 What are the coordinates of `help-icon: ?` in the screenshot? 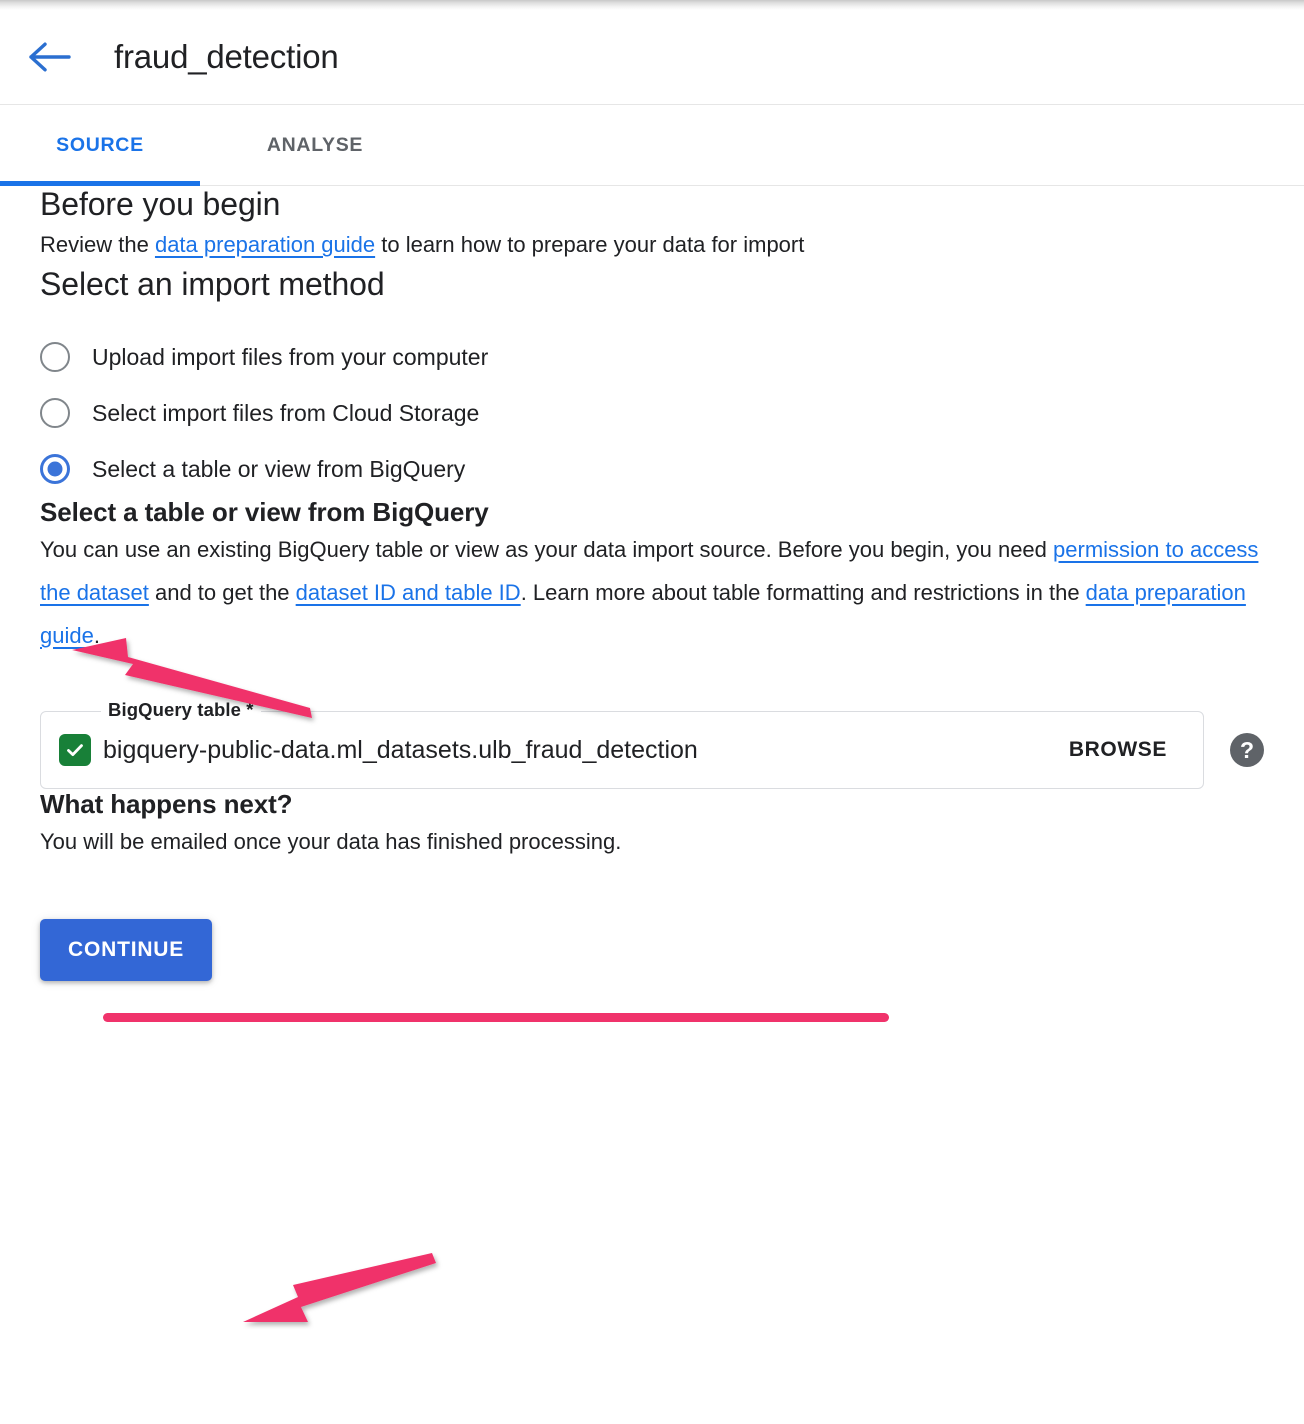 It's located at (1247, 750).